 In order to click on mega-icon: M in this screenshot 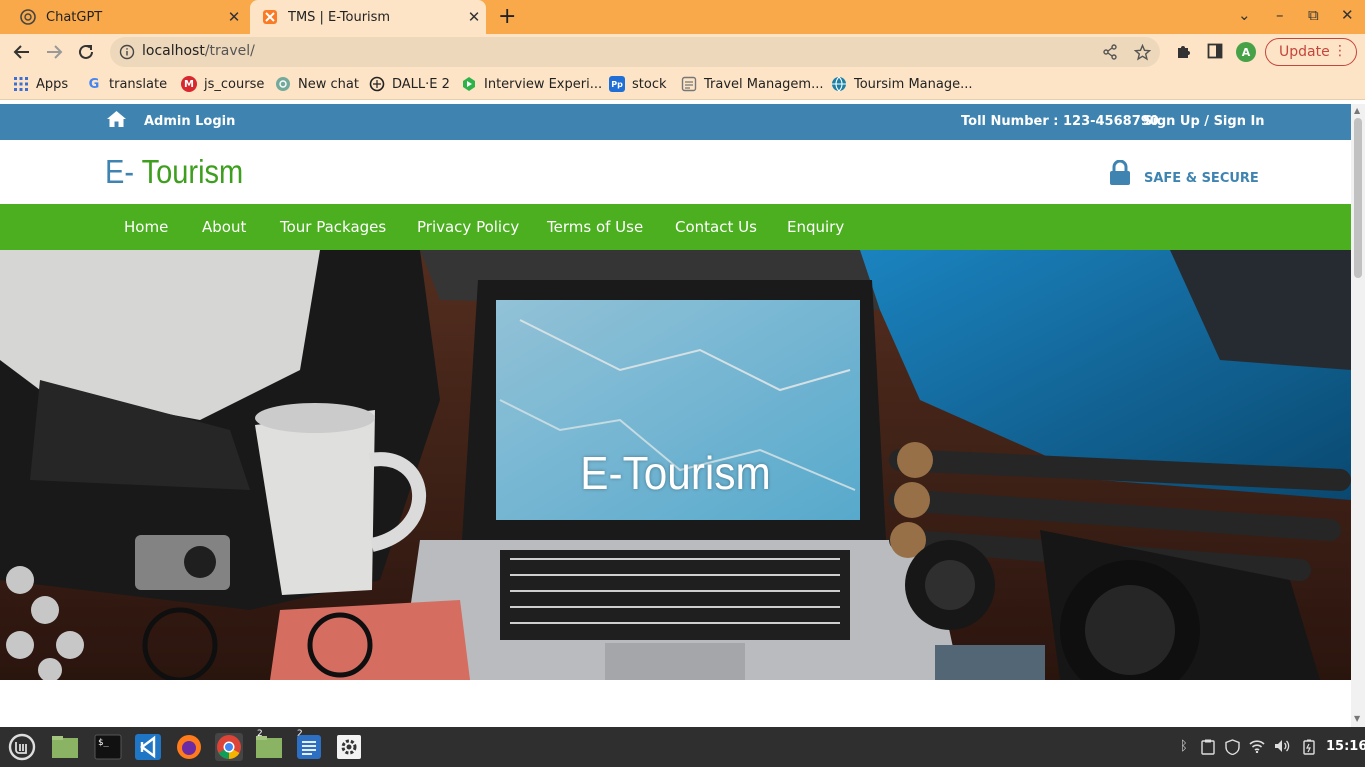, I will do `click(189, 84)`.